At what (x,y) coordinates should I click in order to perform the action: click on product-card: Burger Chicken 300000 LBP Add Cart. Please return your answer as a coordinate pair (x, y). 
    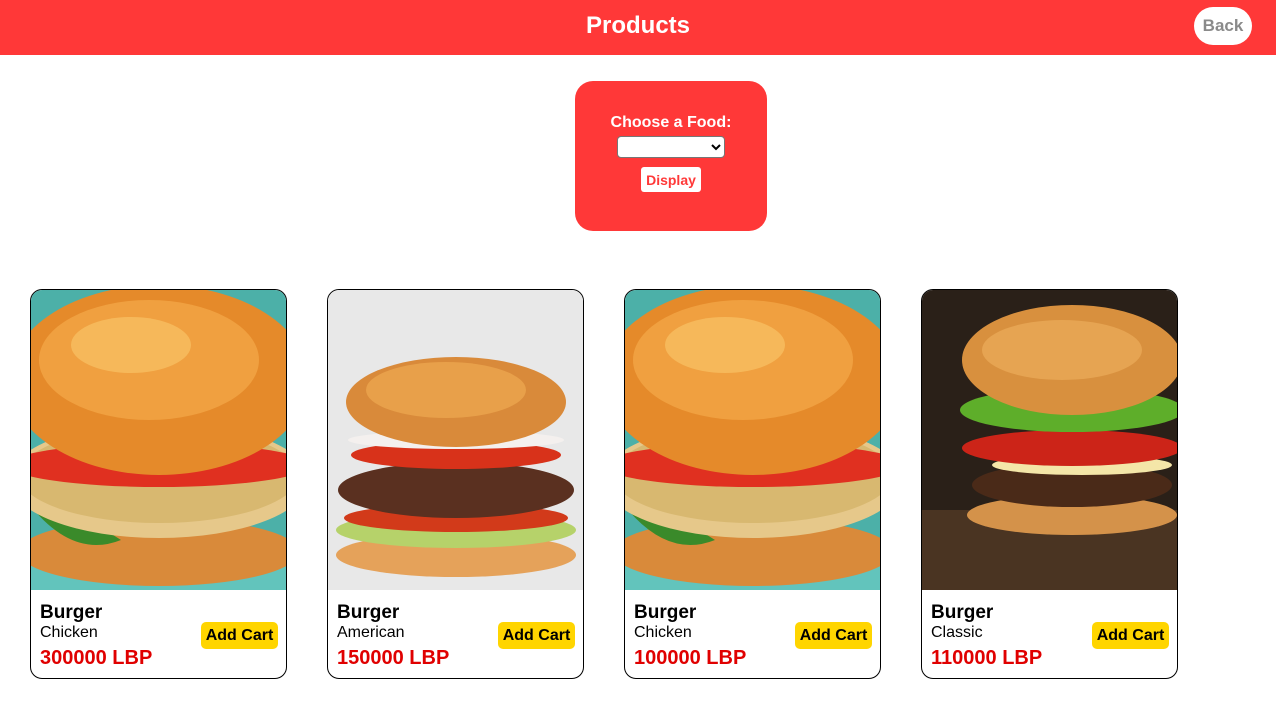
    Looking at the image, I should click on (158, 484).